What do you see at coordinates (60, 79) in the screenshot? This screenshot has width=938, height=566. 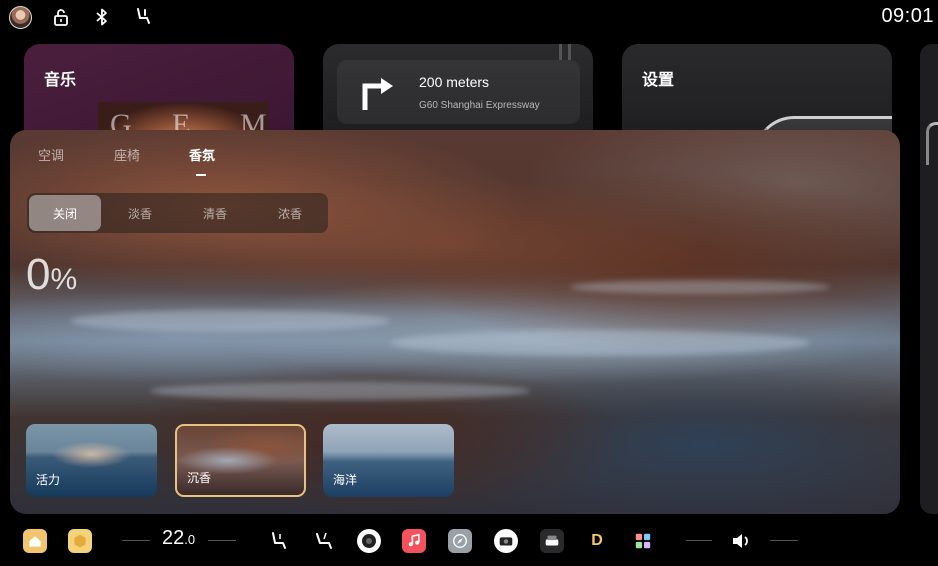 I see `music-card-title: 音乐` at bounding box center [60, 79].